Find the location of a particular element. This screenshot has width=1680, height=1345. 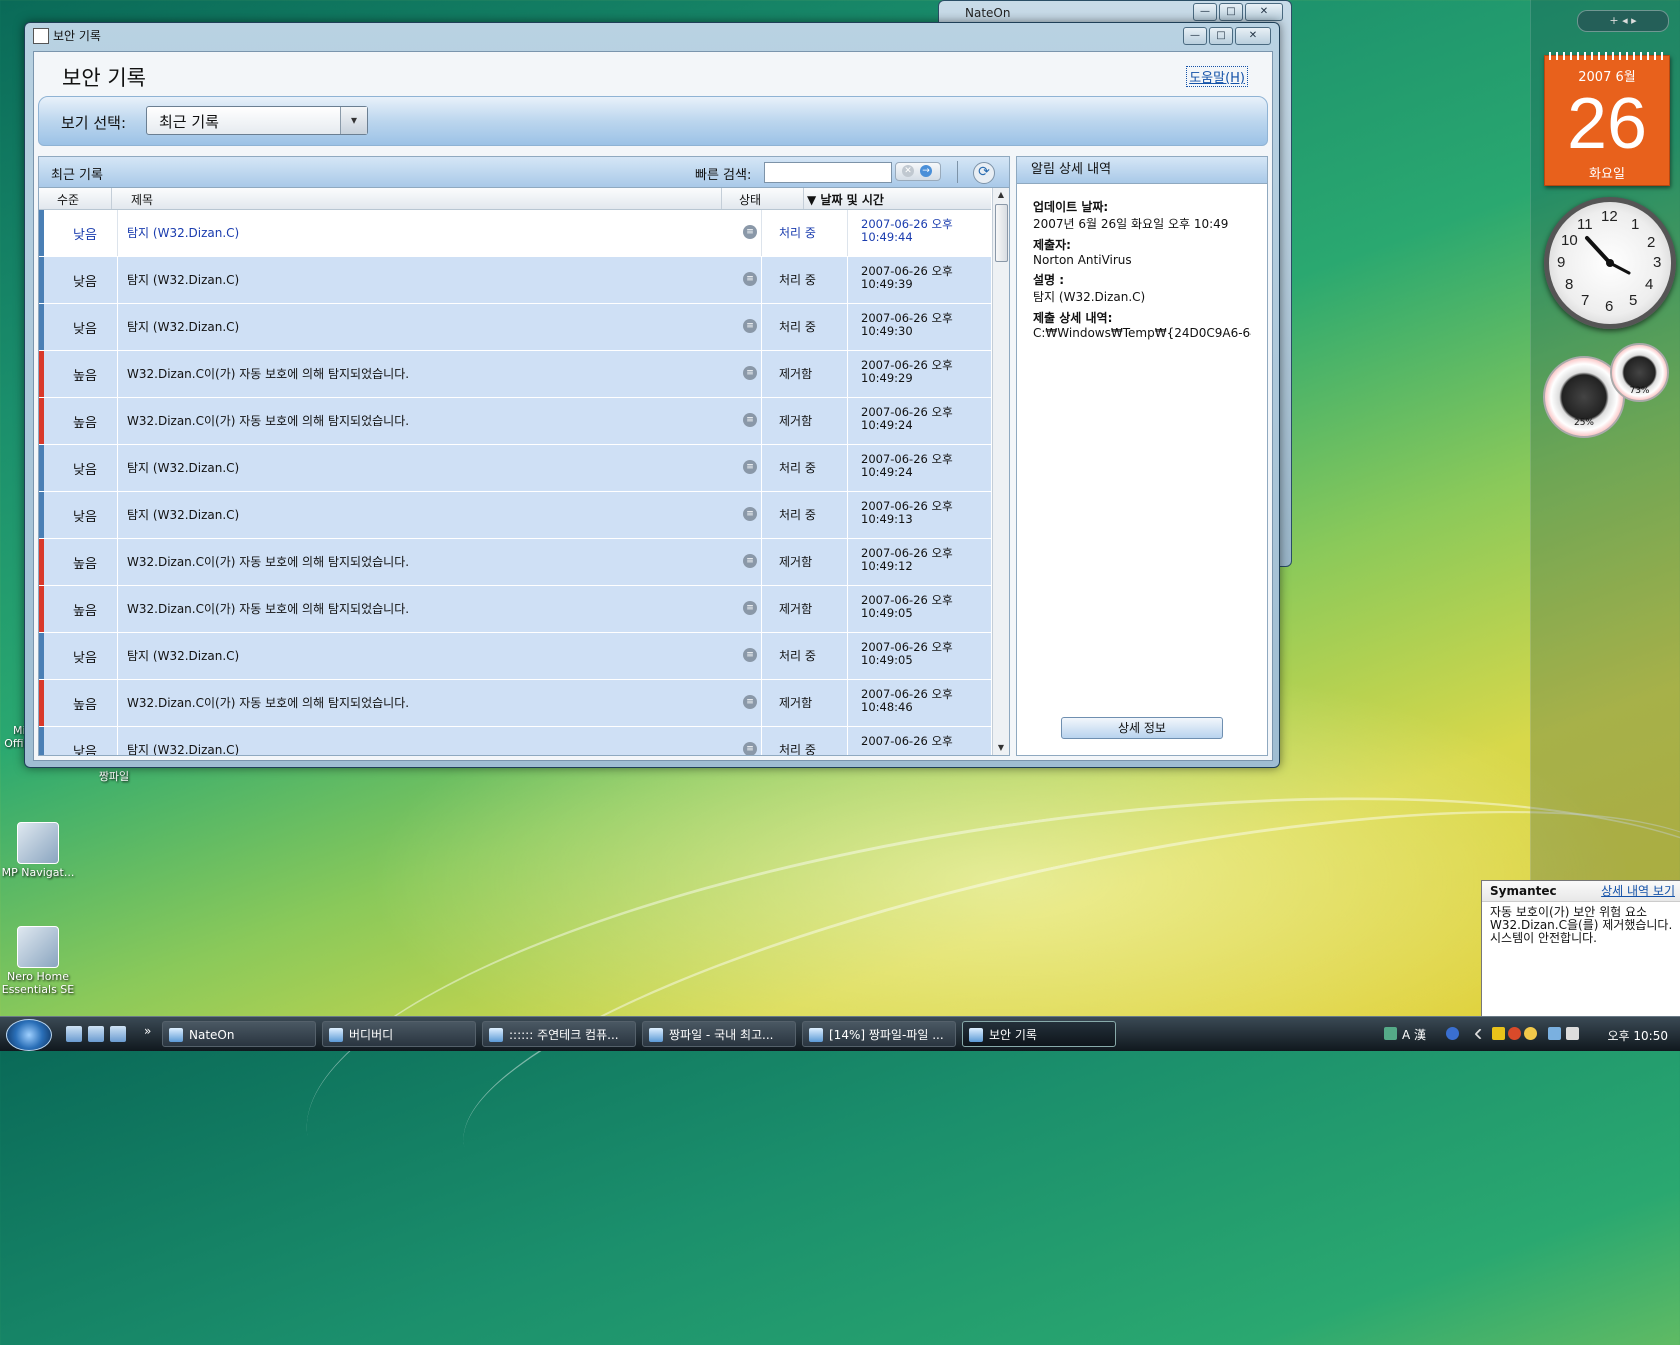

ime-indicator: A 漢 is located at coordinates (1414, 1034).